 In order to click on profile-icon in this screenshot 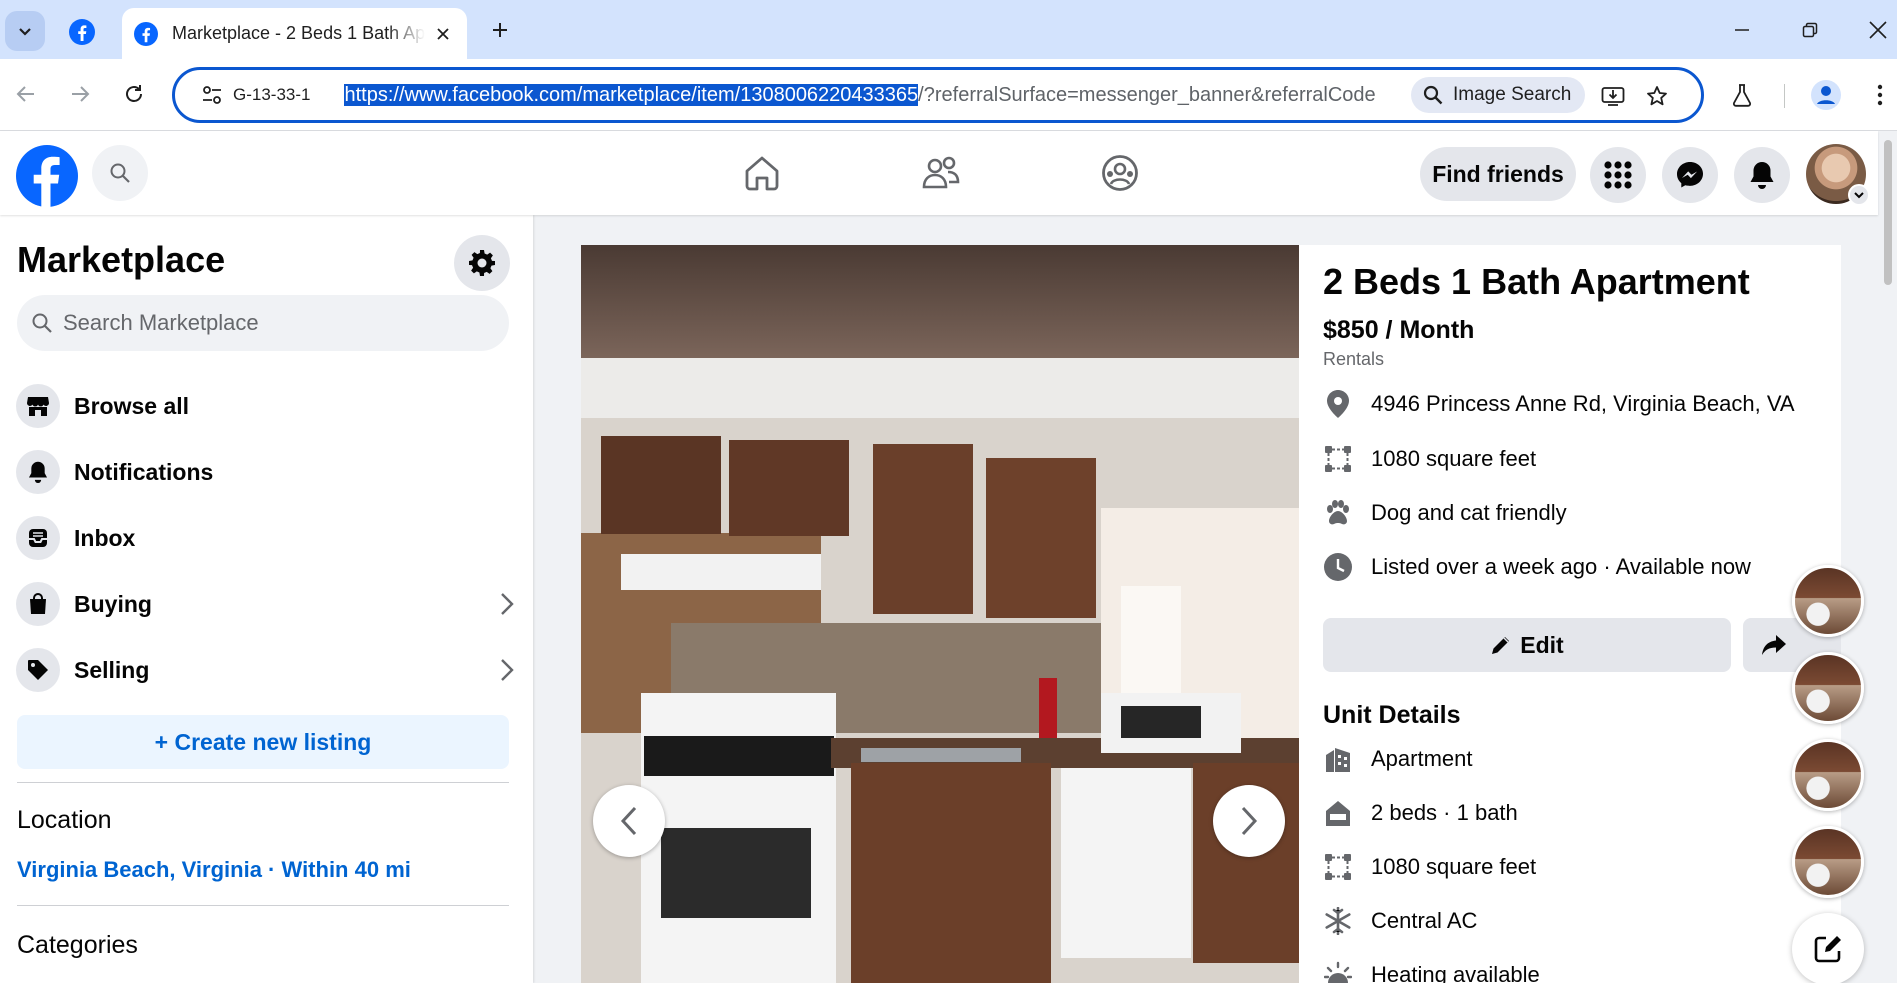, I will do `click(1826, 95)`.